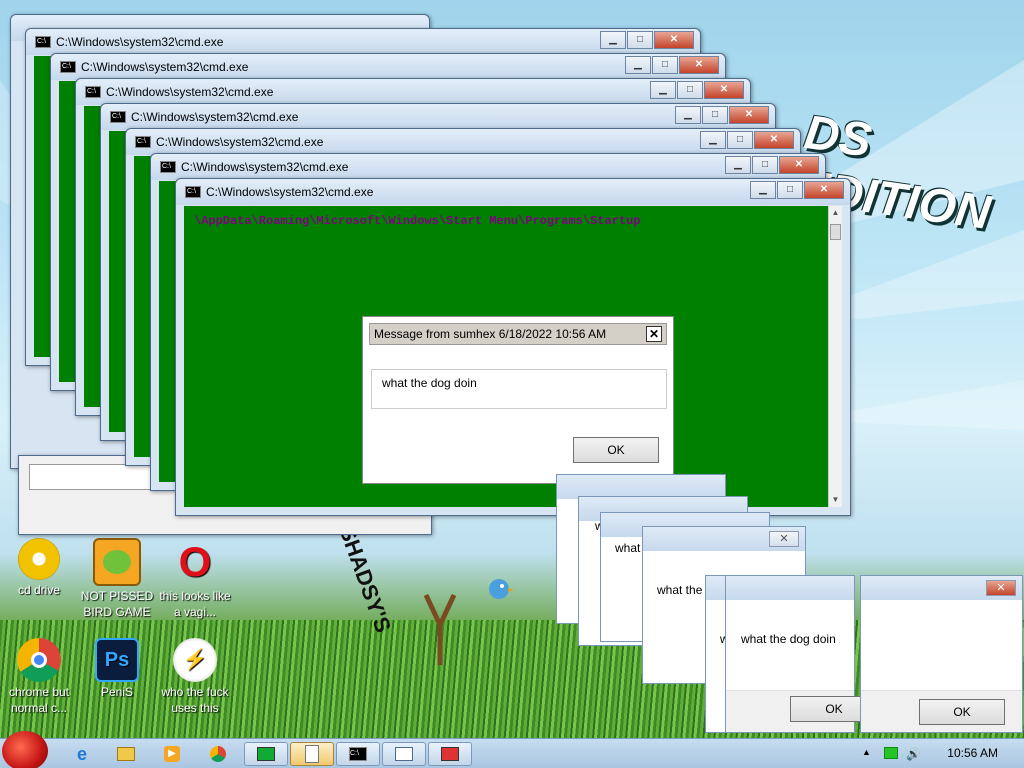 The image size is (1024, 768). I want to click on cmd-window-1-title: C:\Windows\system32\cmd.exe, so click(140, 42).